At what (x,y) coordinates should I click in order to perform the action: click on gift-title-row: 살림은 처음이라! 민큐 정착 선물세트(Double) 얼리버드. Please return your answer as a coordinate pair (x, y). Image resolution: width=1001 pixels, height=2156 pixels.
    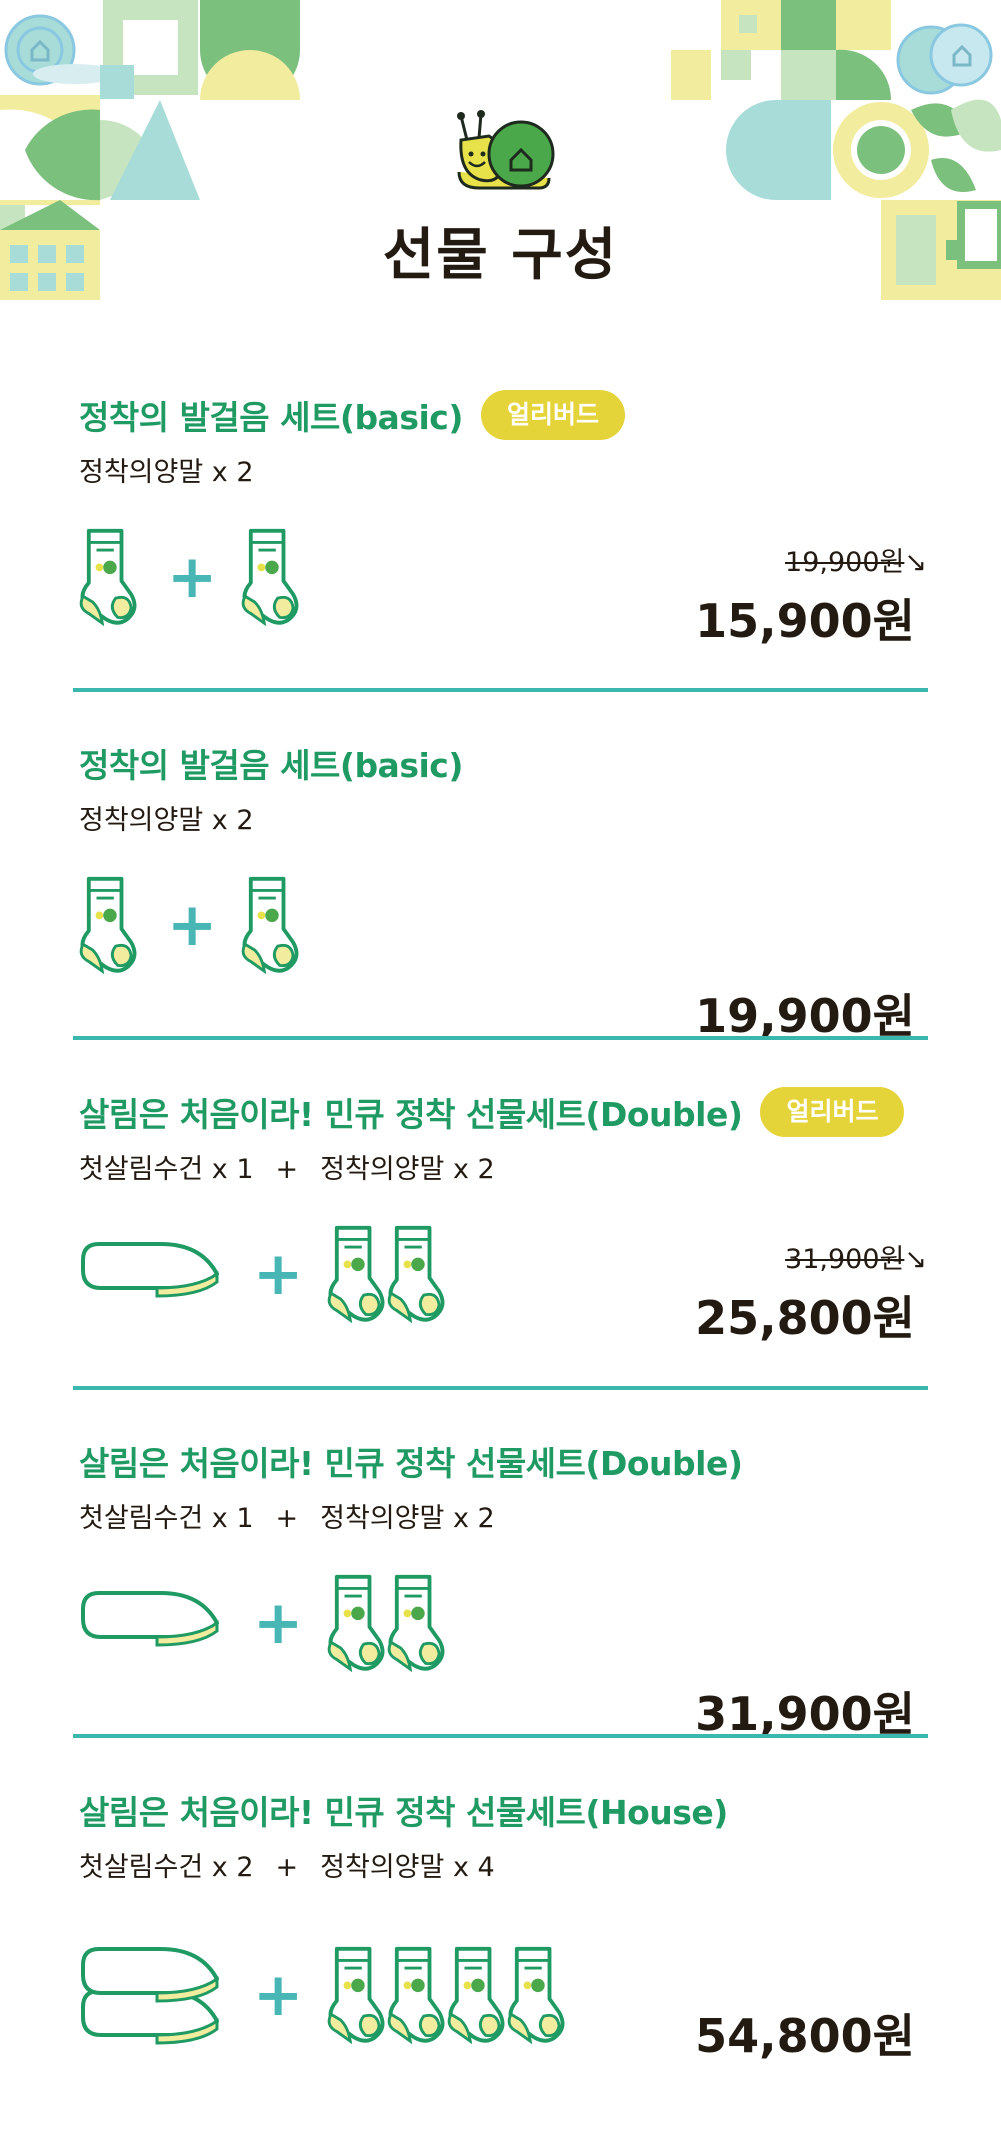
    Looking at the image, I should click on (492, 1112).